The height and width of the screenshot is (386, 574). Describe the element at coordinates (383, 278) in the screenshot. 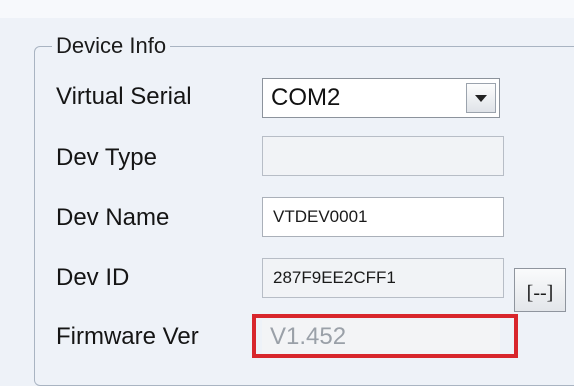

I see `dev-id-field: 287F9EE2CFF1` at that location.